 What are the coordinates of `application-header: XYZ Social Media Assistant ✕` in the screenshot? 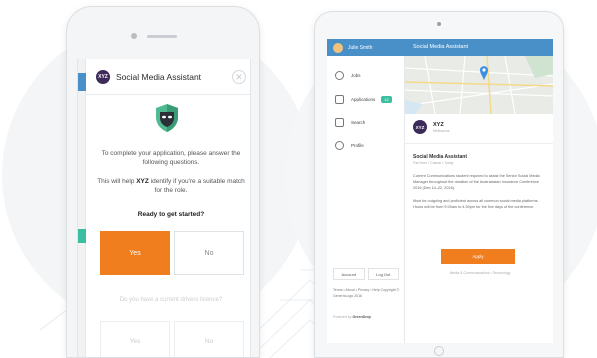 It's located at (168, 77).